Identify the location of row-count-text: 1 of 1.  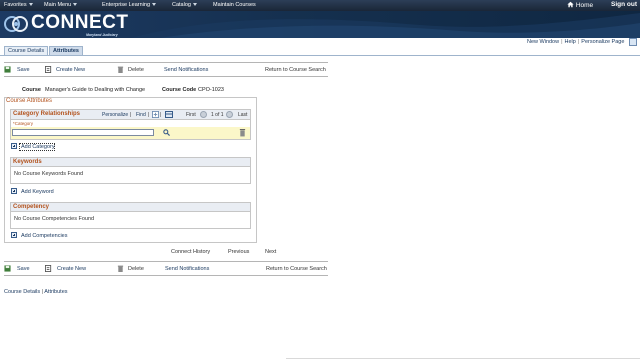
(217, 115).